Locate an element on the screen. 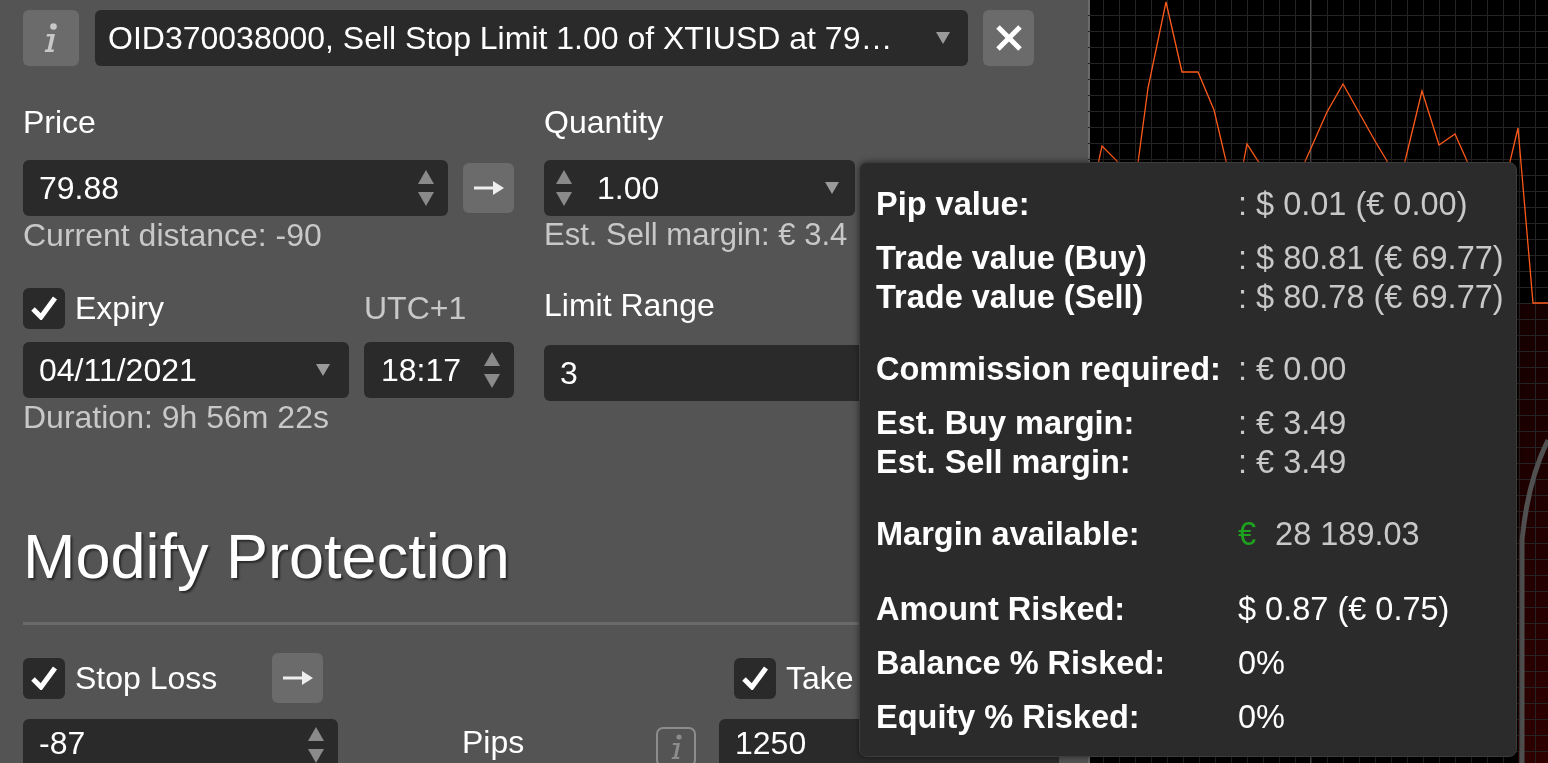  info-value: : € 0.00 is located at coordinates (1292, 369).